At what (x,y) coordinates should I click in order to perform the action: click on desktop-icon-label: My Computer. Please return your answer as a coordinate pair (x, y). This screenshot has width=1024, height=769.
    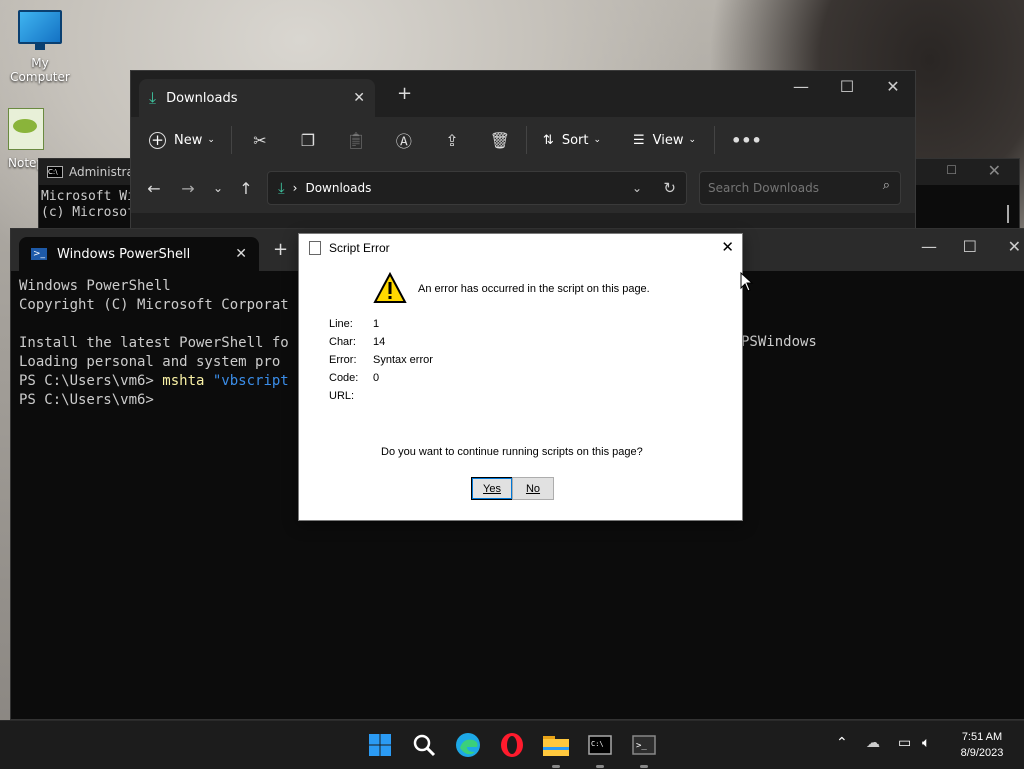
    Looking at the image, I should click on (40, 70).